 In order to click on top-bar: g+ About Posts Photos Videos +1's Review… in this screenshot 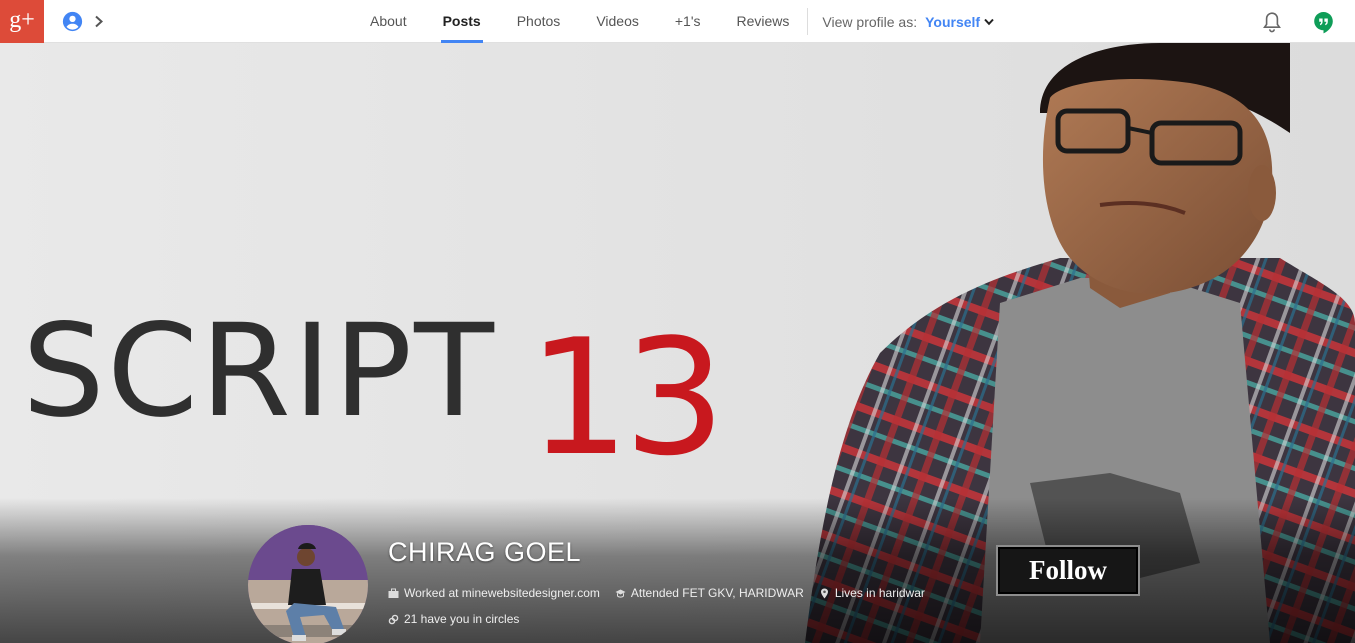, I will do `click(677, 21)`.